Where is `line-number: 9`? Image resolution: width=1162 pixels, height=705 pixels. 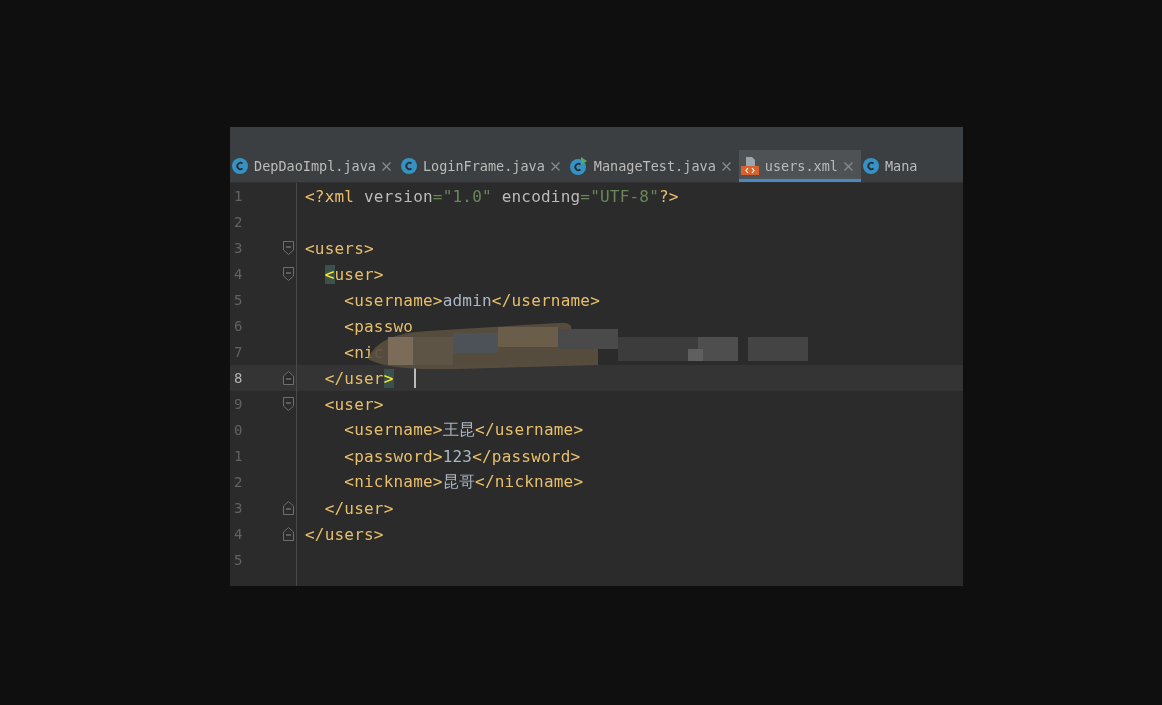 line-number: 9 is located at coordinates (238, 404).